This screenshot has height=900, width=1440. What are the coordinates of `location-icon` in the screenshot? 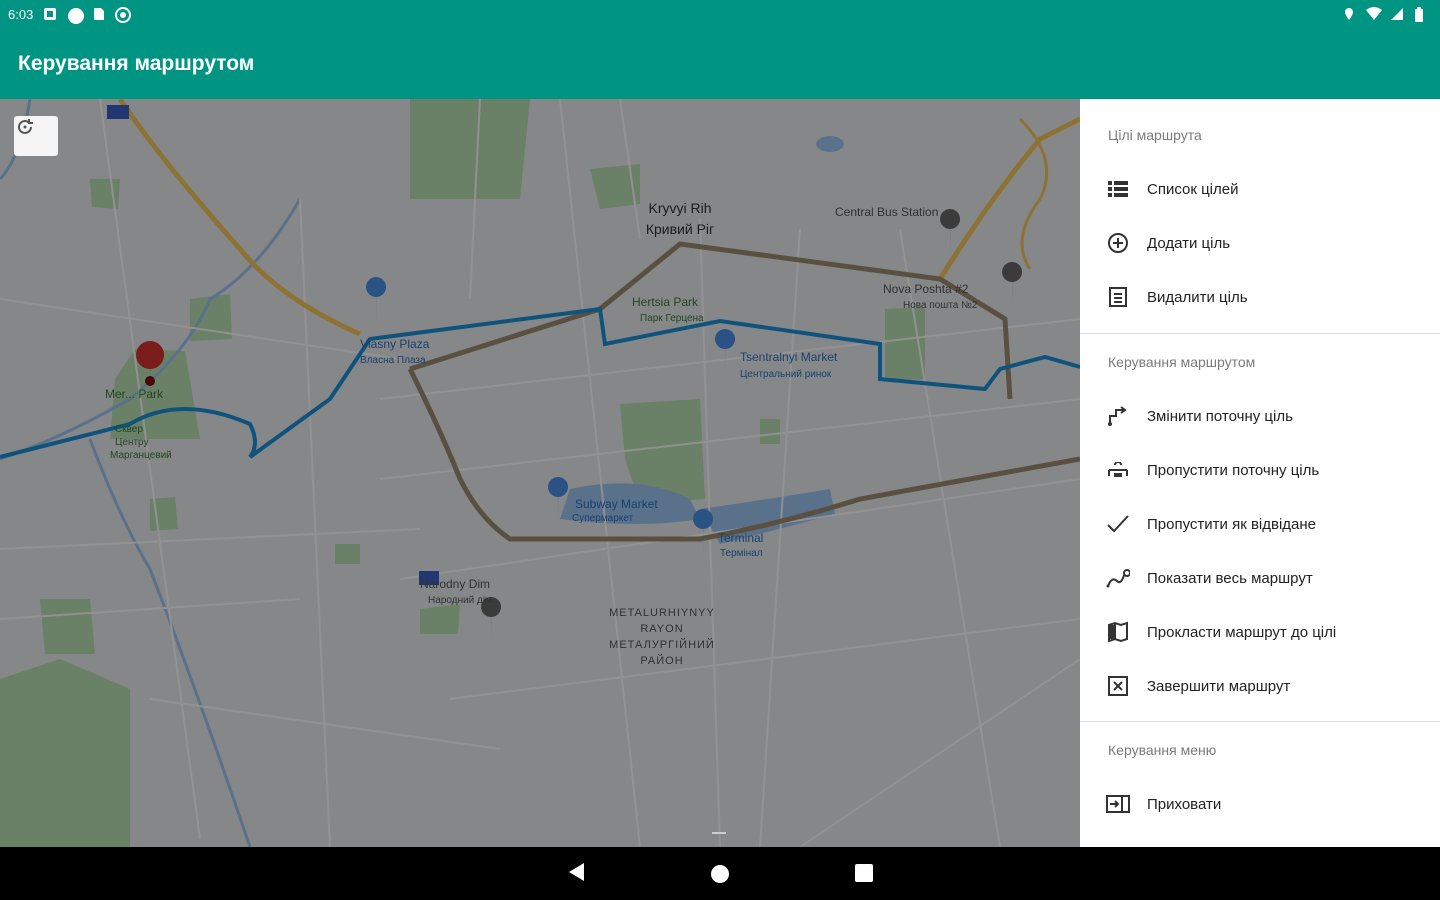 It's located at (1349, 14).